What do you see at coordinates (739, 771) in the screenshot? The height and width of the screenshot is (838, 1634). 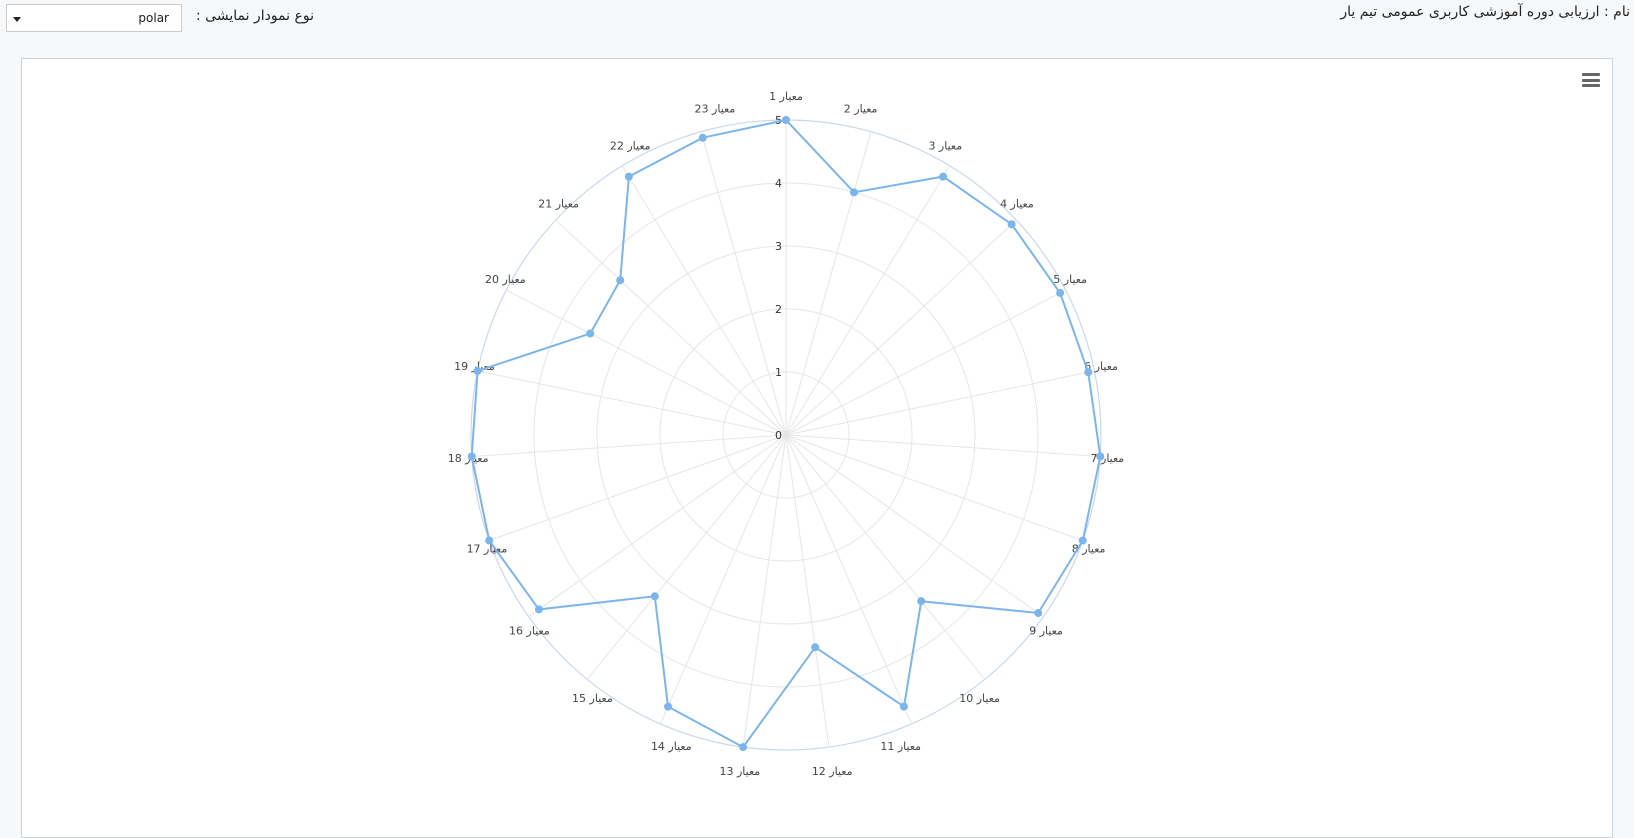 I see `category-label: معیار 13` at bounding box center [739, 771].